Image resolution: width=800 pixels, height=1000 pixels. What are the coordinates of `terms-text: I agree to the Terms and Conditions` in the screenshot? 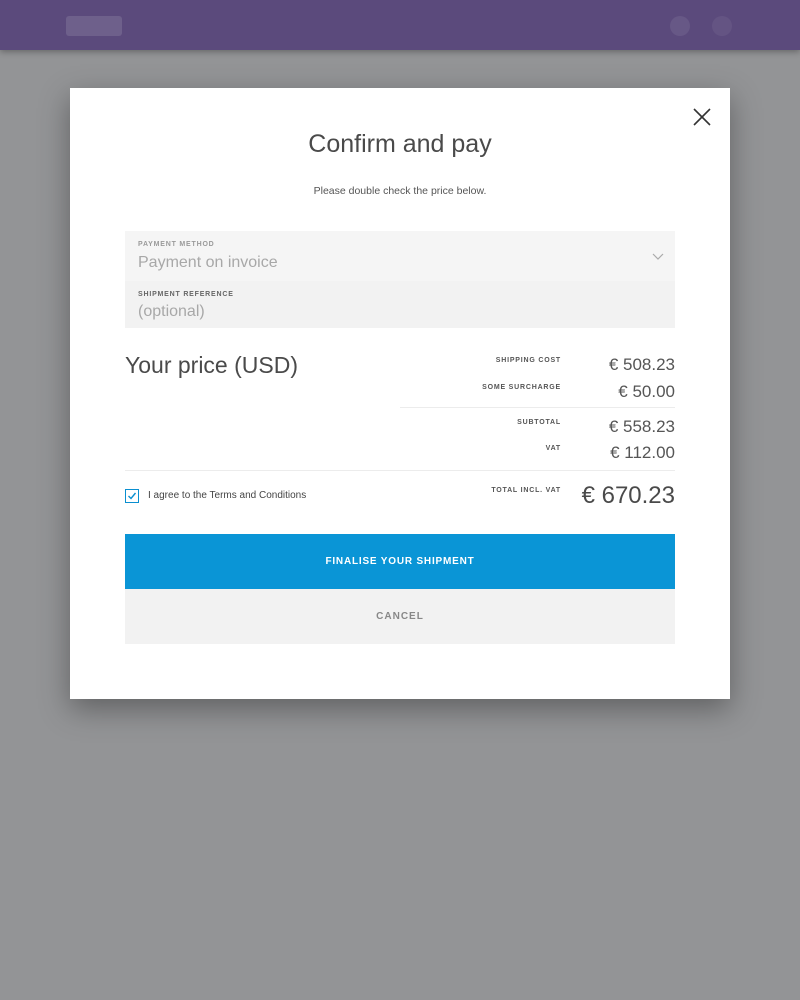 It's located at (227, 495).